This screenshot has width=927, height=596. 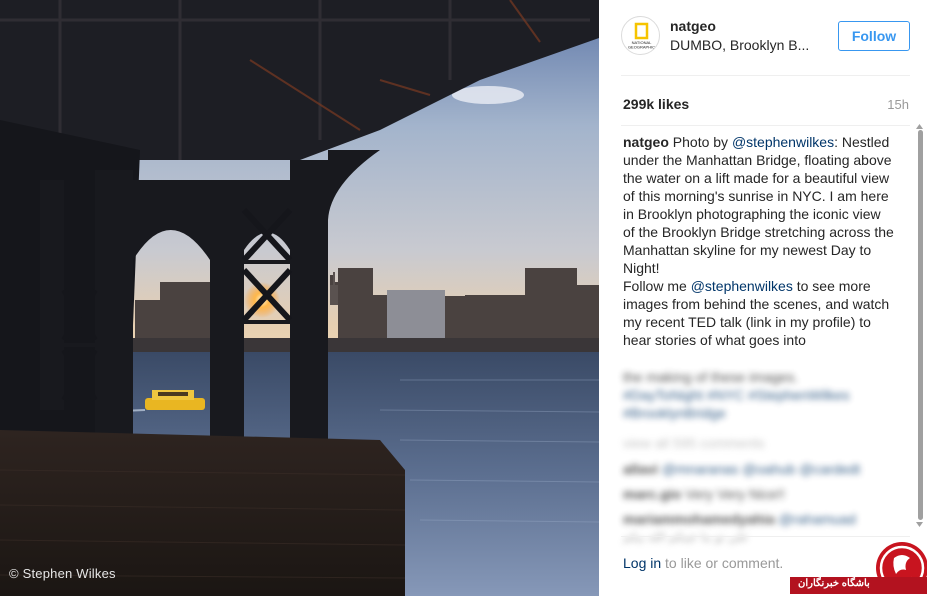 What do you see at coordinates (858, 568) in the screenshot?
I see `watermark-logo: باشگاه خبرنگاران` at bounding box center [858, 568].